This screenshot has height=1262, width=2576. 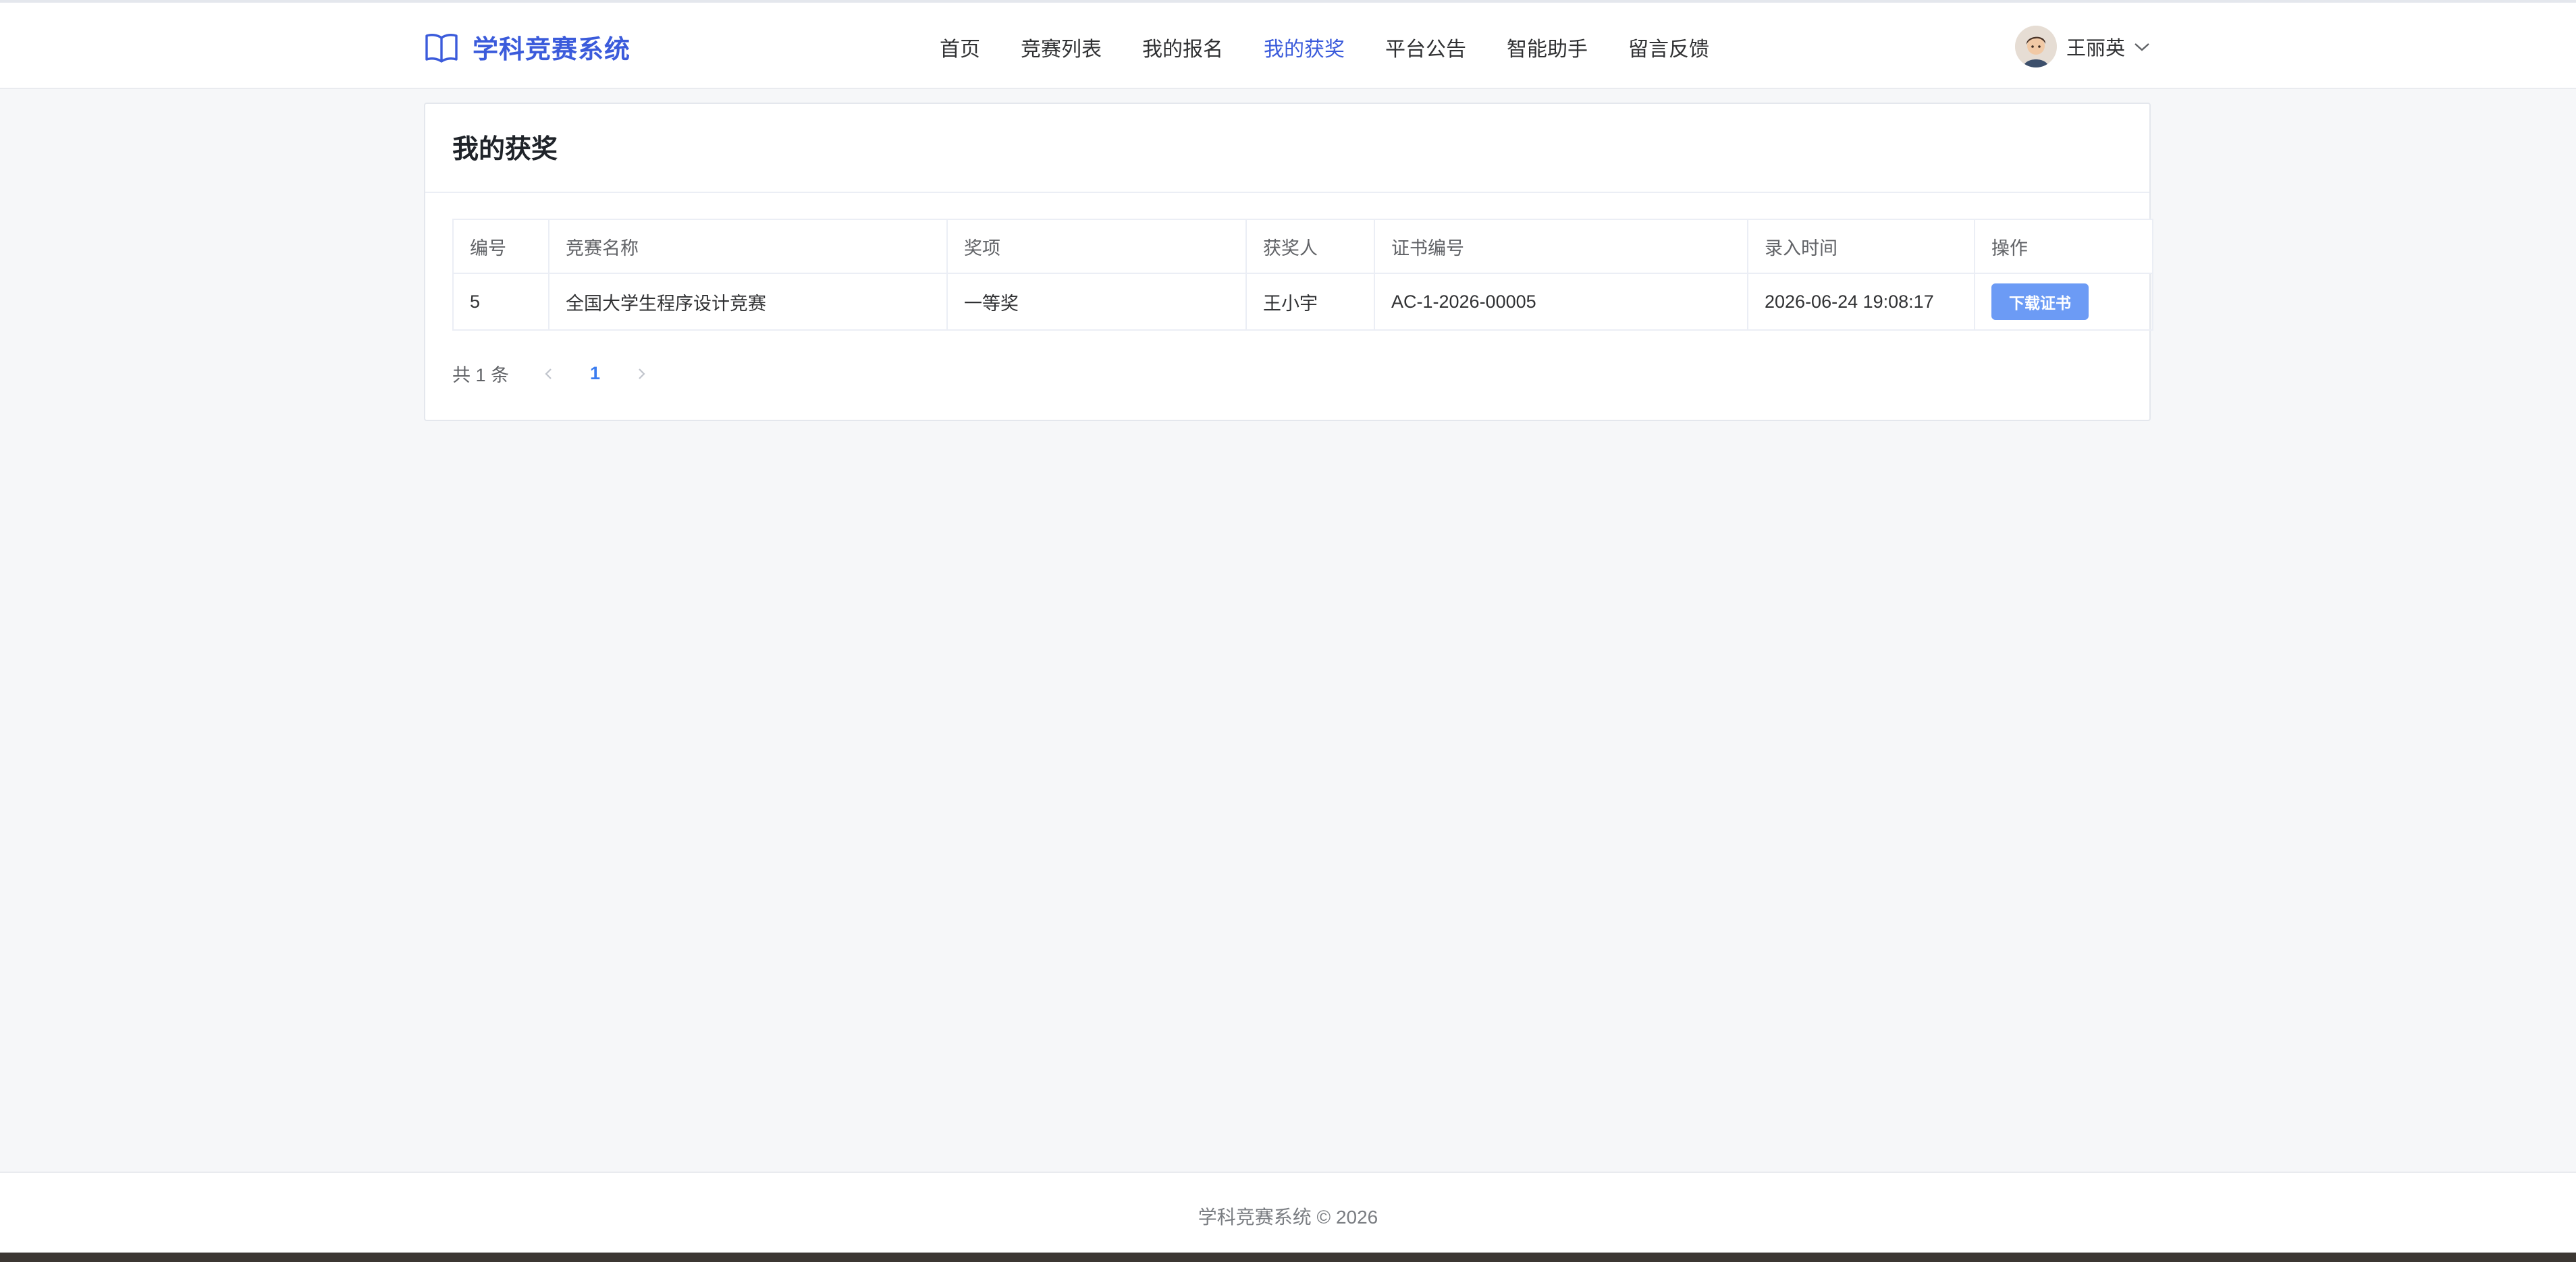 What do you see at coordinates (1861, 302) in the screenshot?
I see `cell-entry-time: 2026-06-24 19:08:17` at bounding box center [1861, 302].